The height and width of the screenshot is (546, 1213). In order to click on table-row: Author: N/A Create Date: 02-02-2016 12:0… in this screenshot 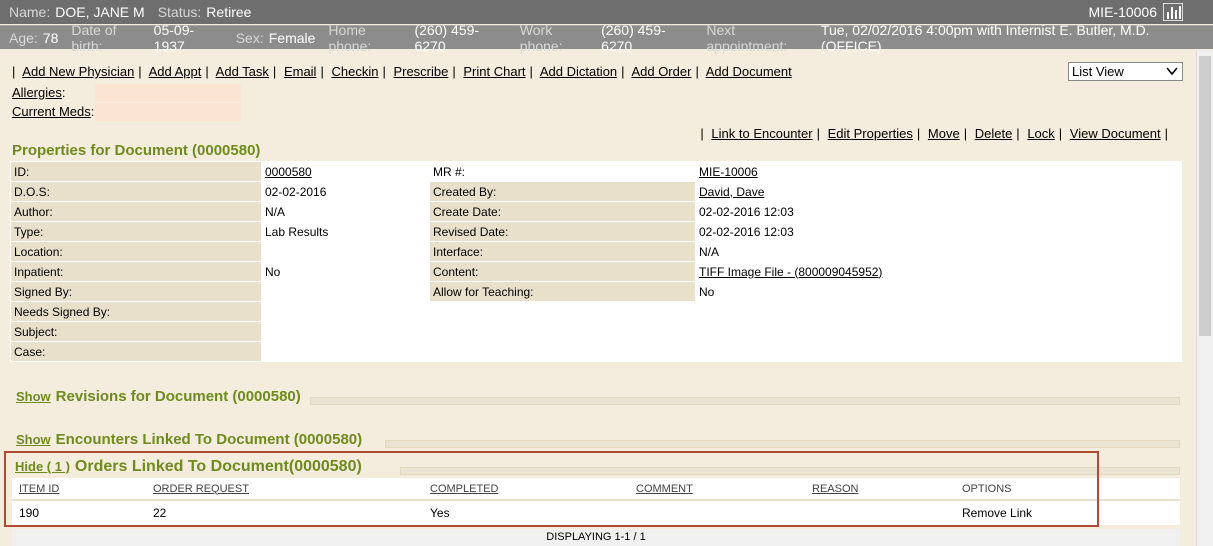, I will do `click(596, 211)`.